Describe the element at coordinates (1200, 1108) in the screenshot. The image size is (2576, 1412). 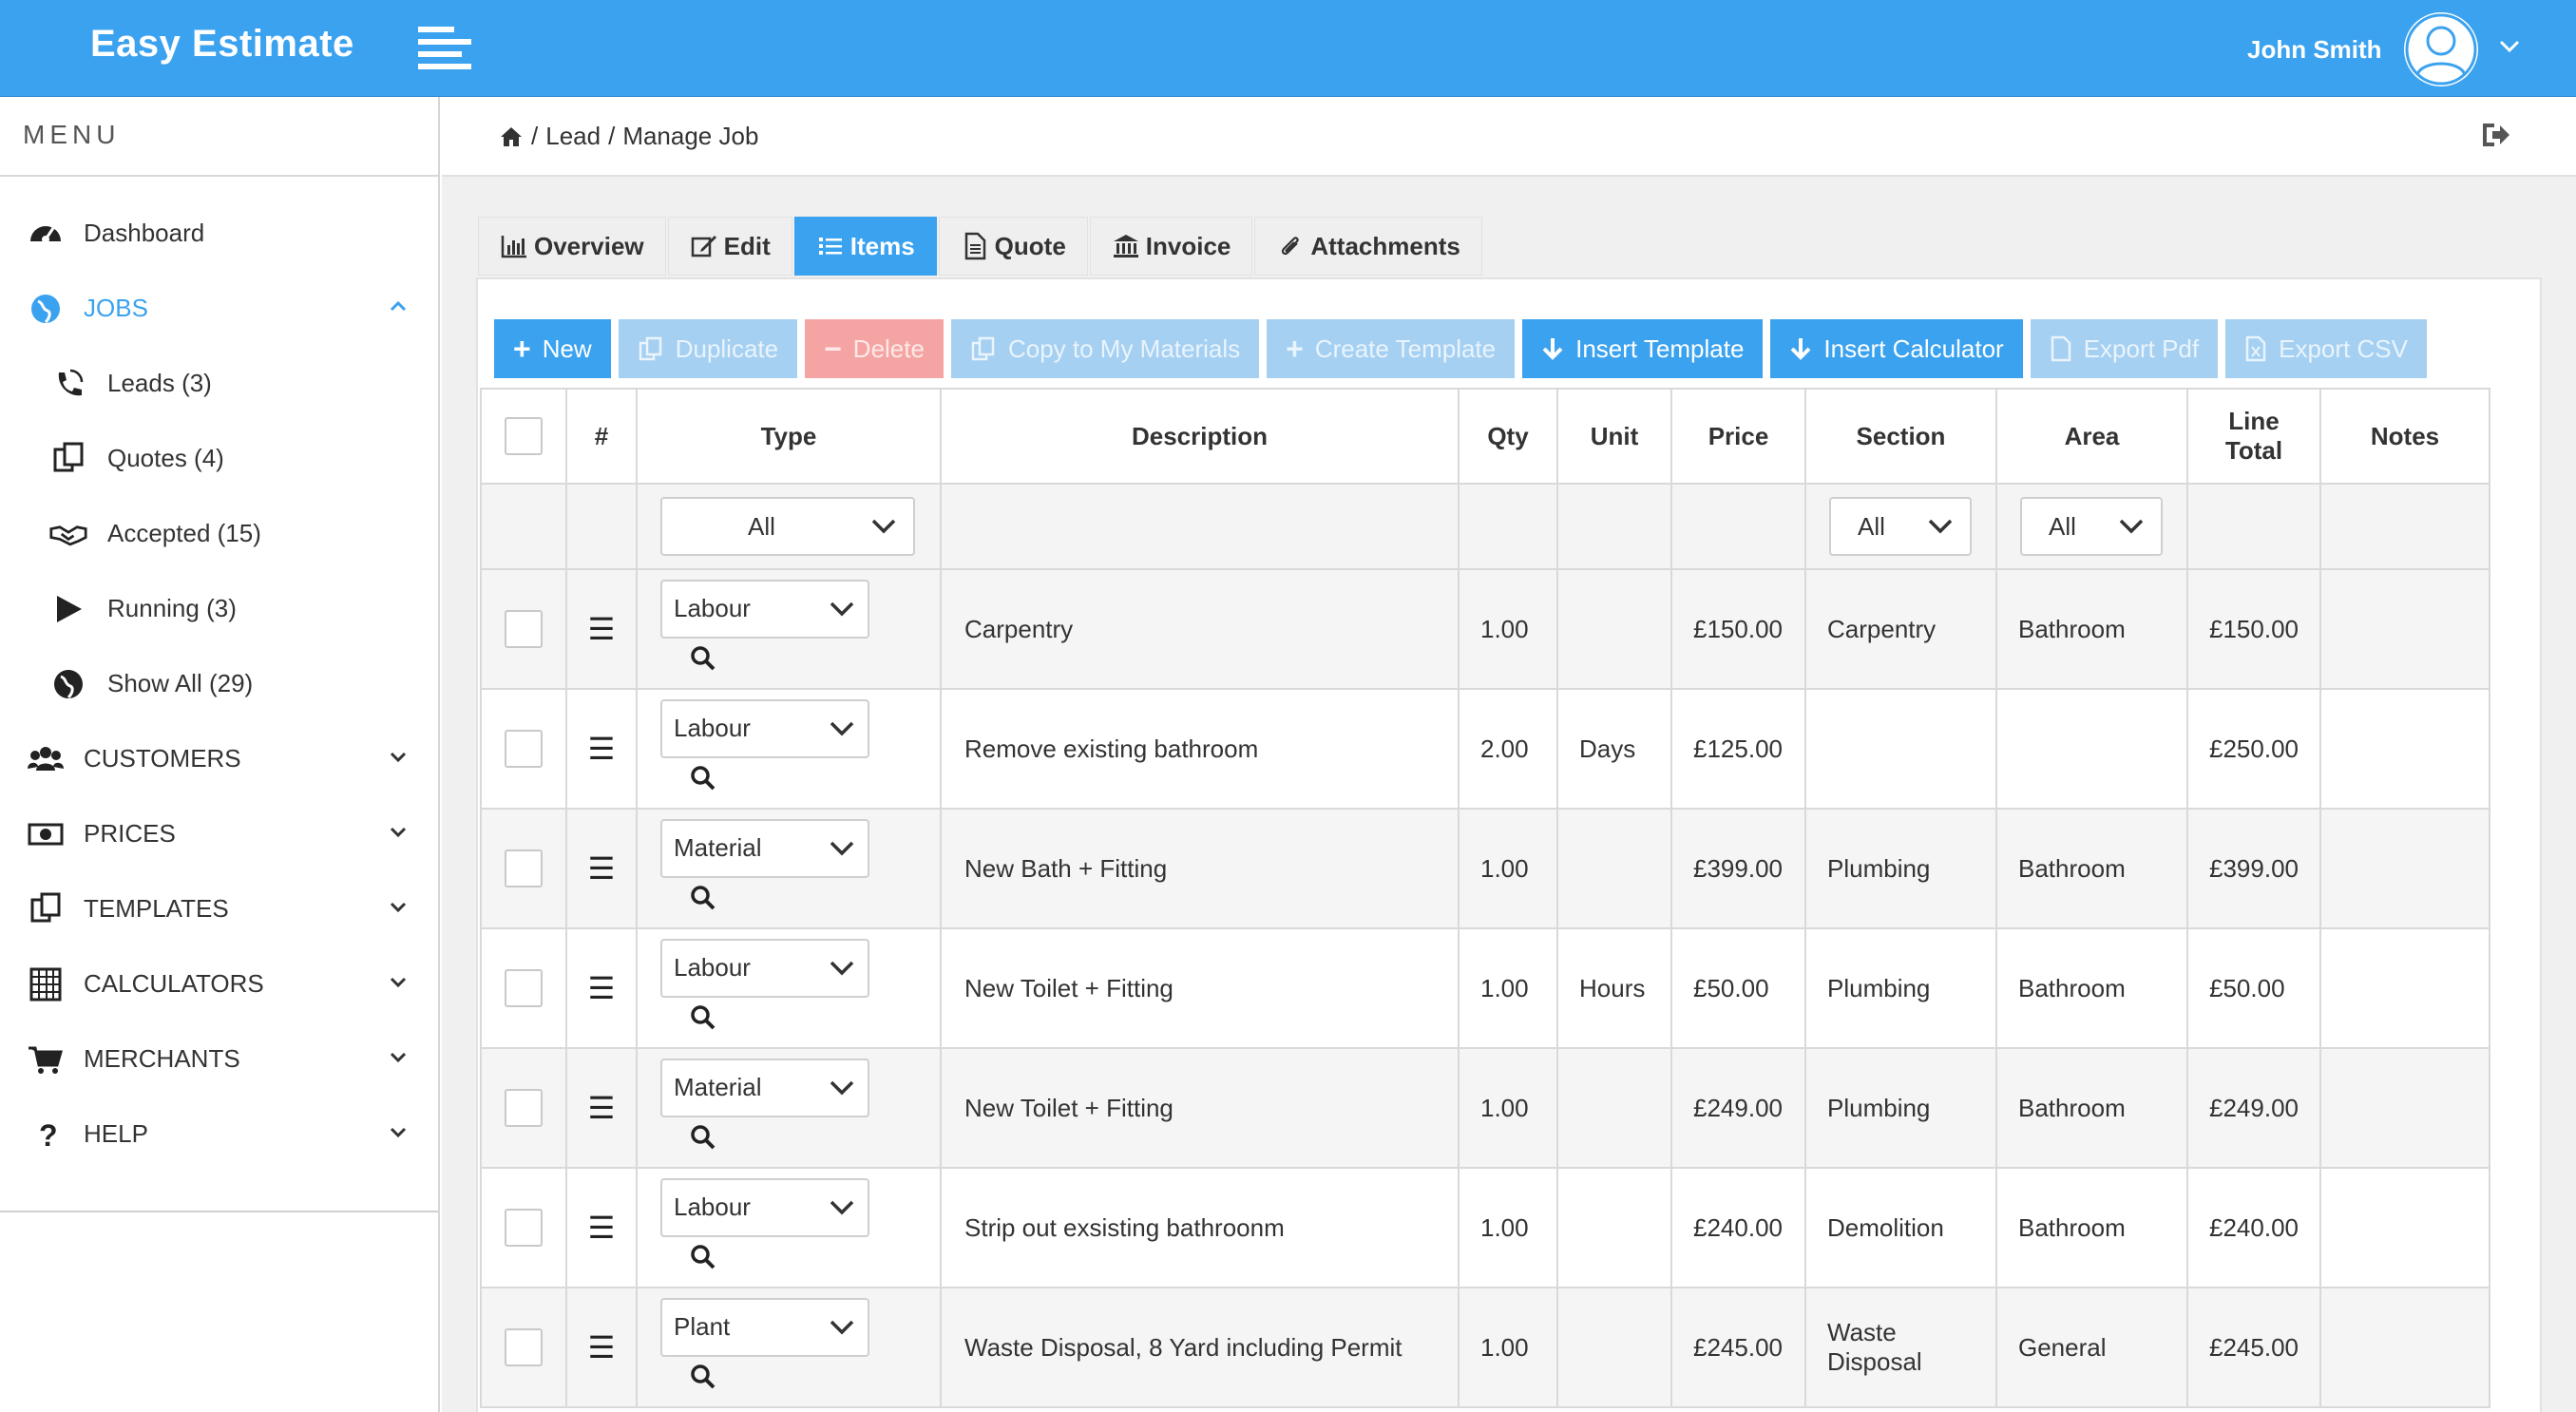
I see `row-description: New Toilet + Fitting` at that location.